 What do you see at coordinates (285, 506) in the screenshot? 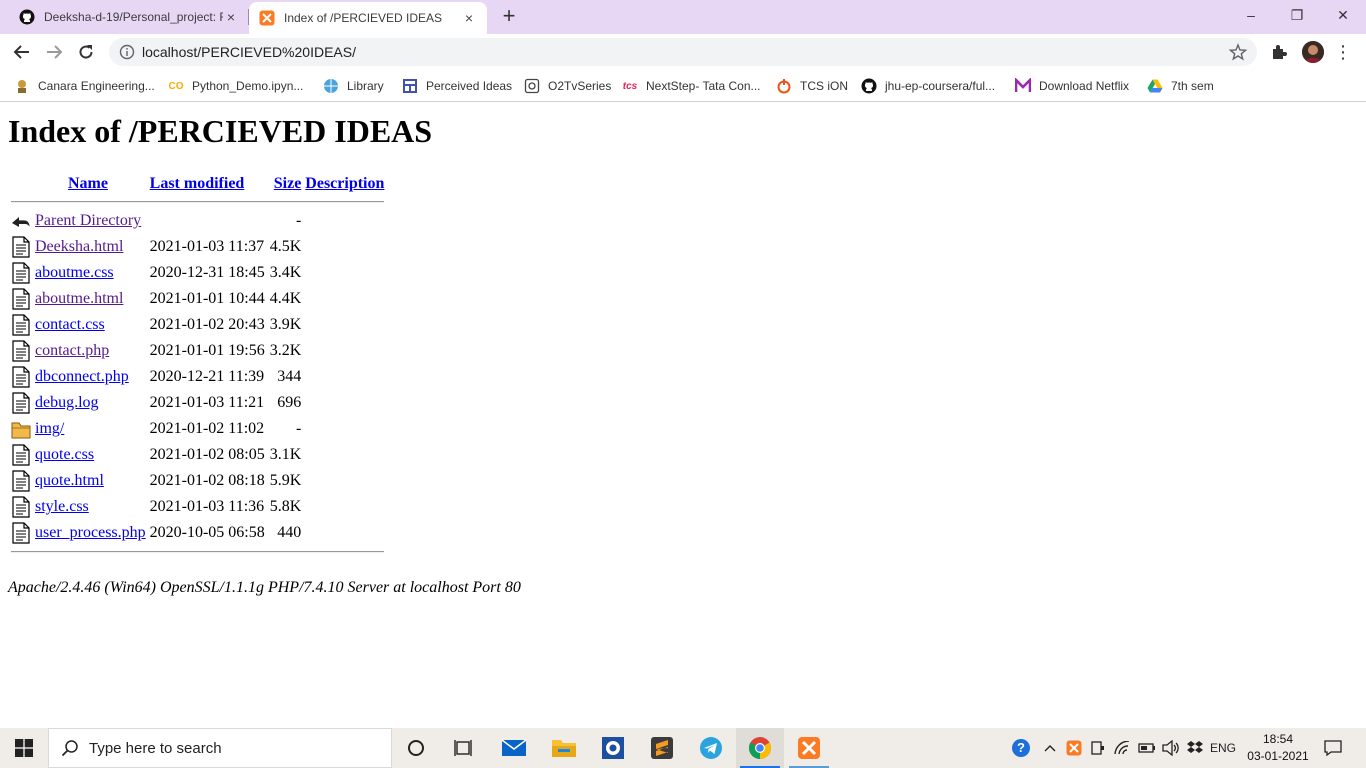
I see `size-cell: 5.8K` at bounding box center [285, 506].